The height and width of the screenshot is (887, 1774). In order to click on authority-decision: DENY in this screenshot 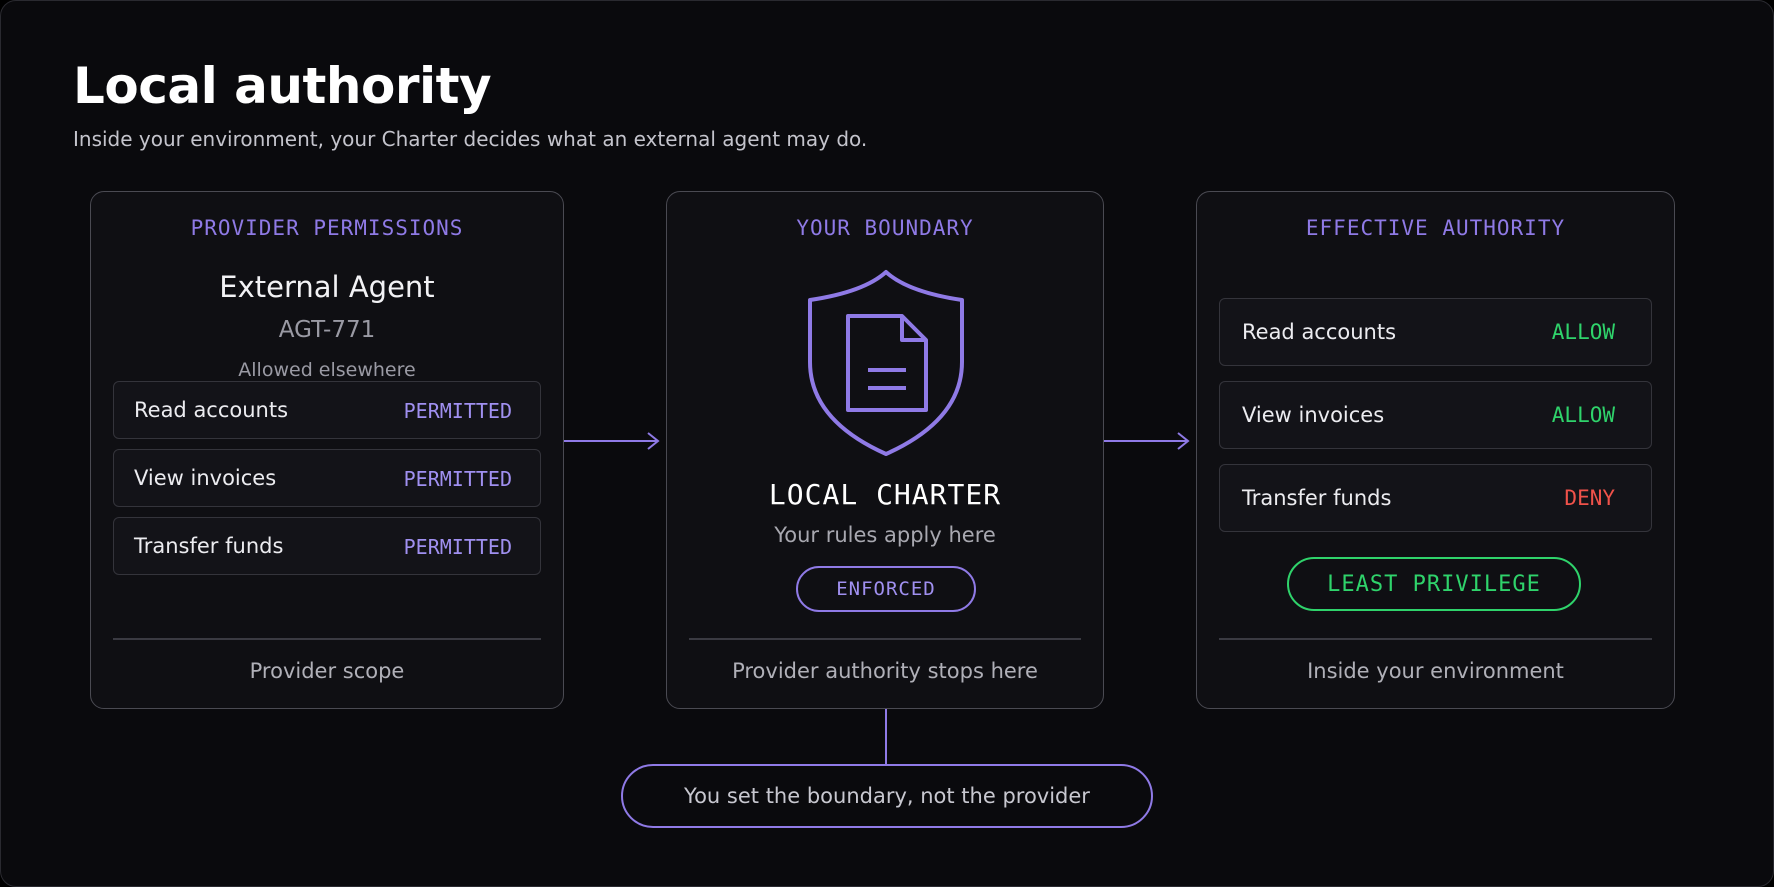, I will do `click(1589, 498)`.